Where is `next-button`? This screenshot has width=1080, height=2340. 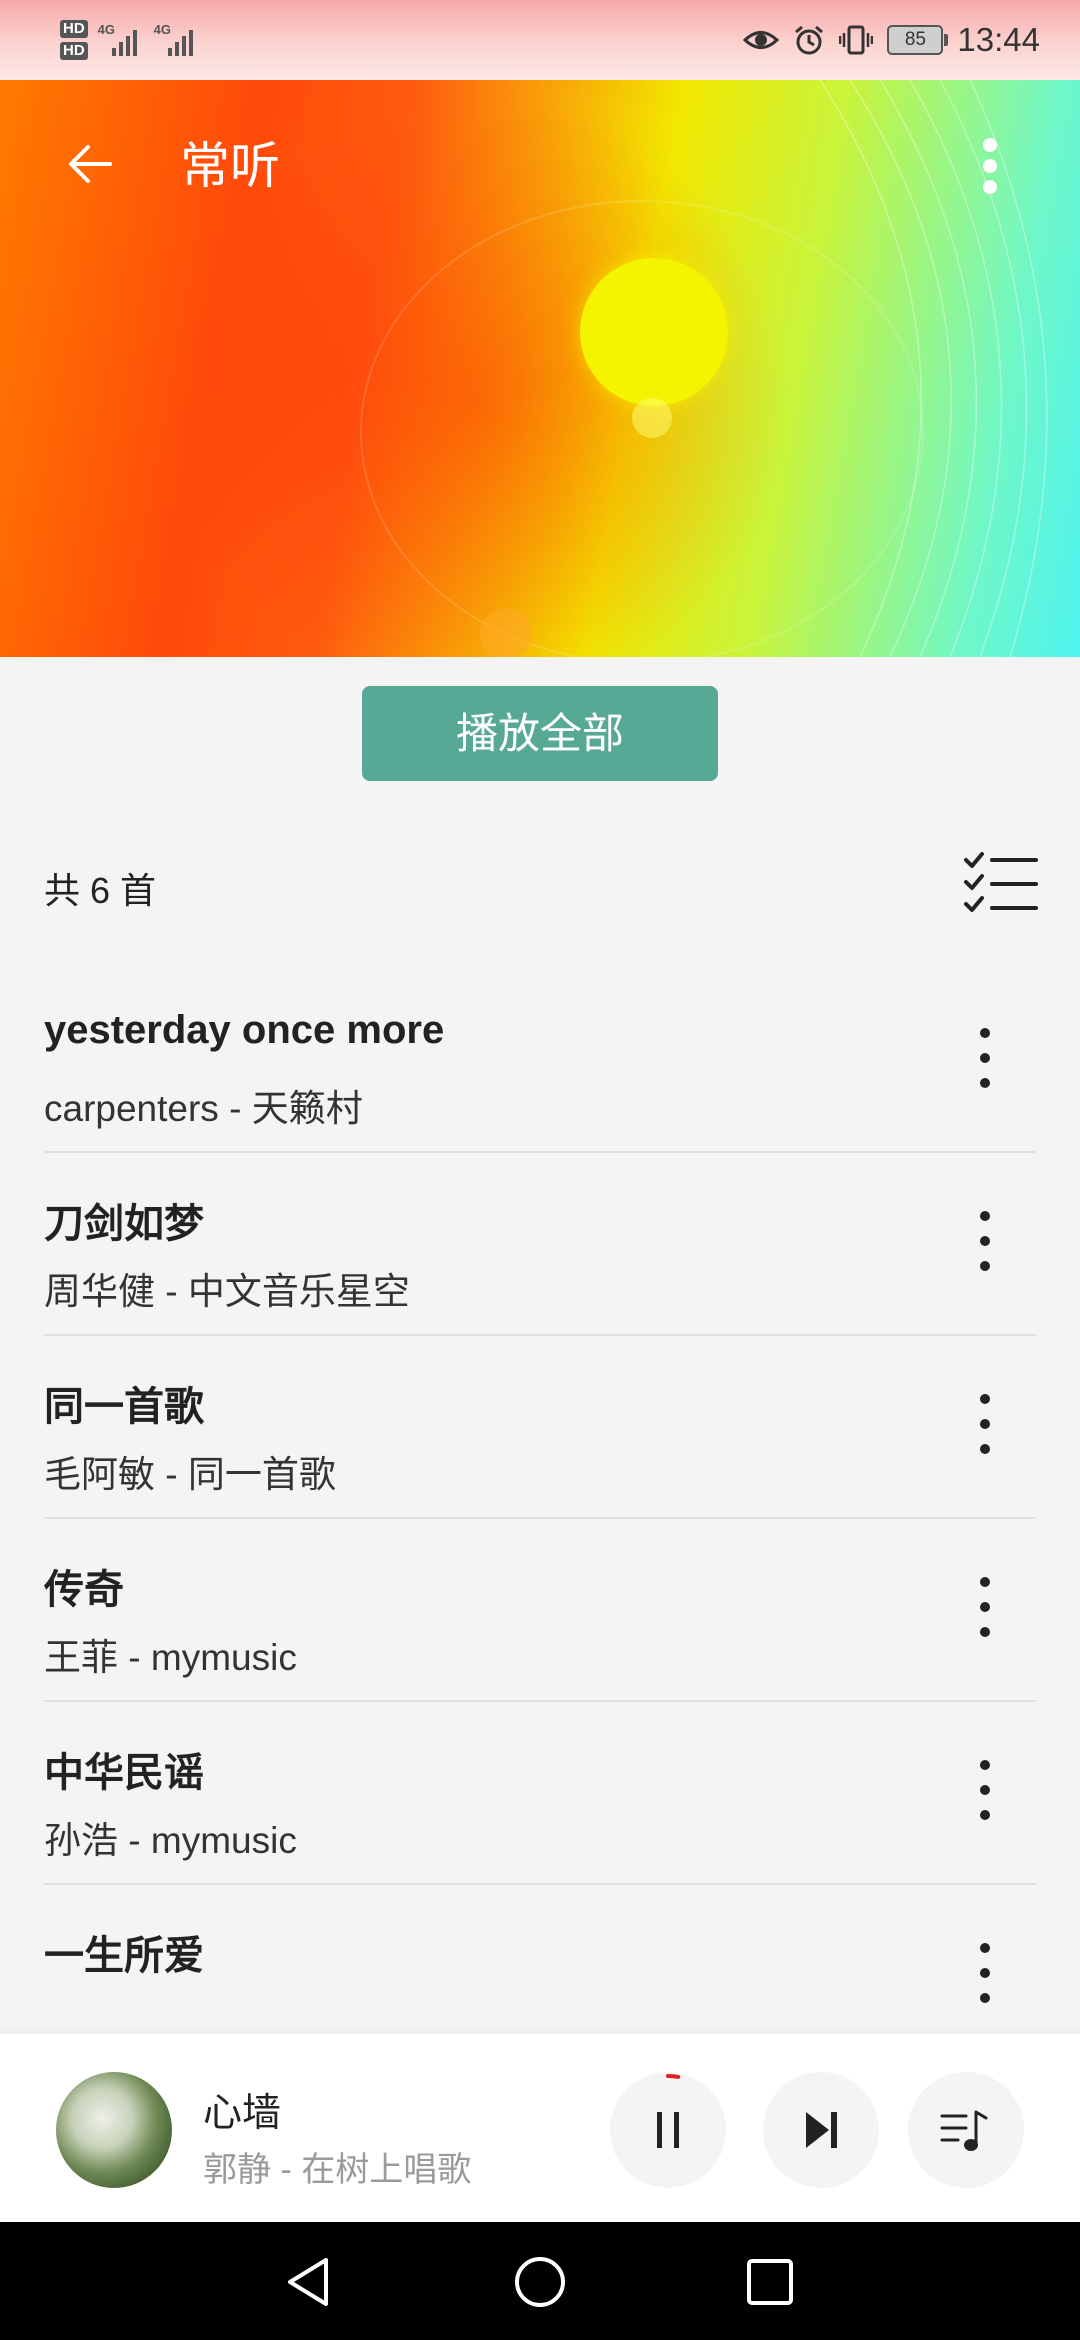 next-button is located at coordinates (821, 2130).